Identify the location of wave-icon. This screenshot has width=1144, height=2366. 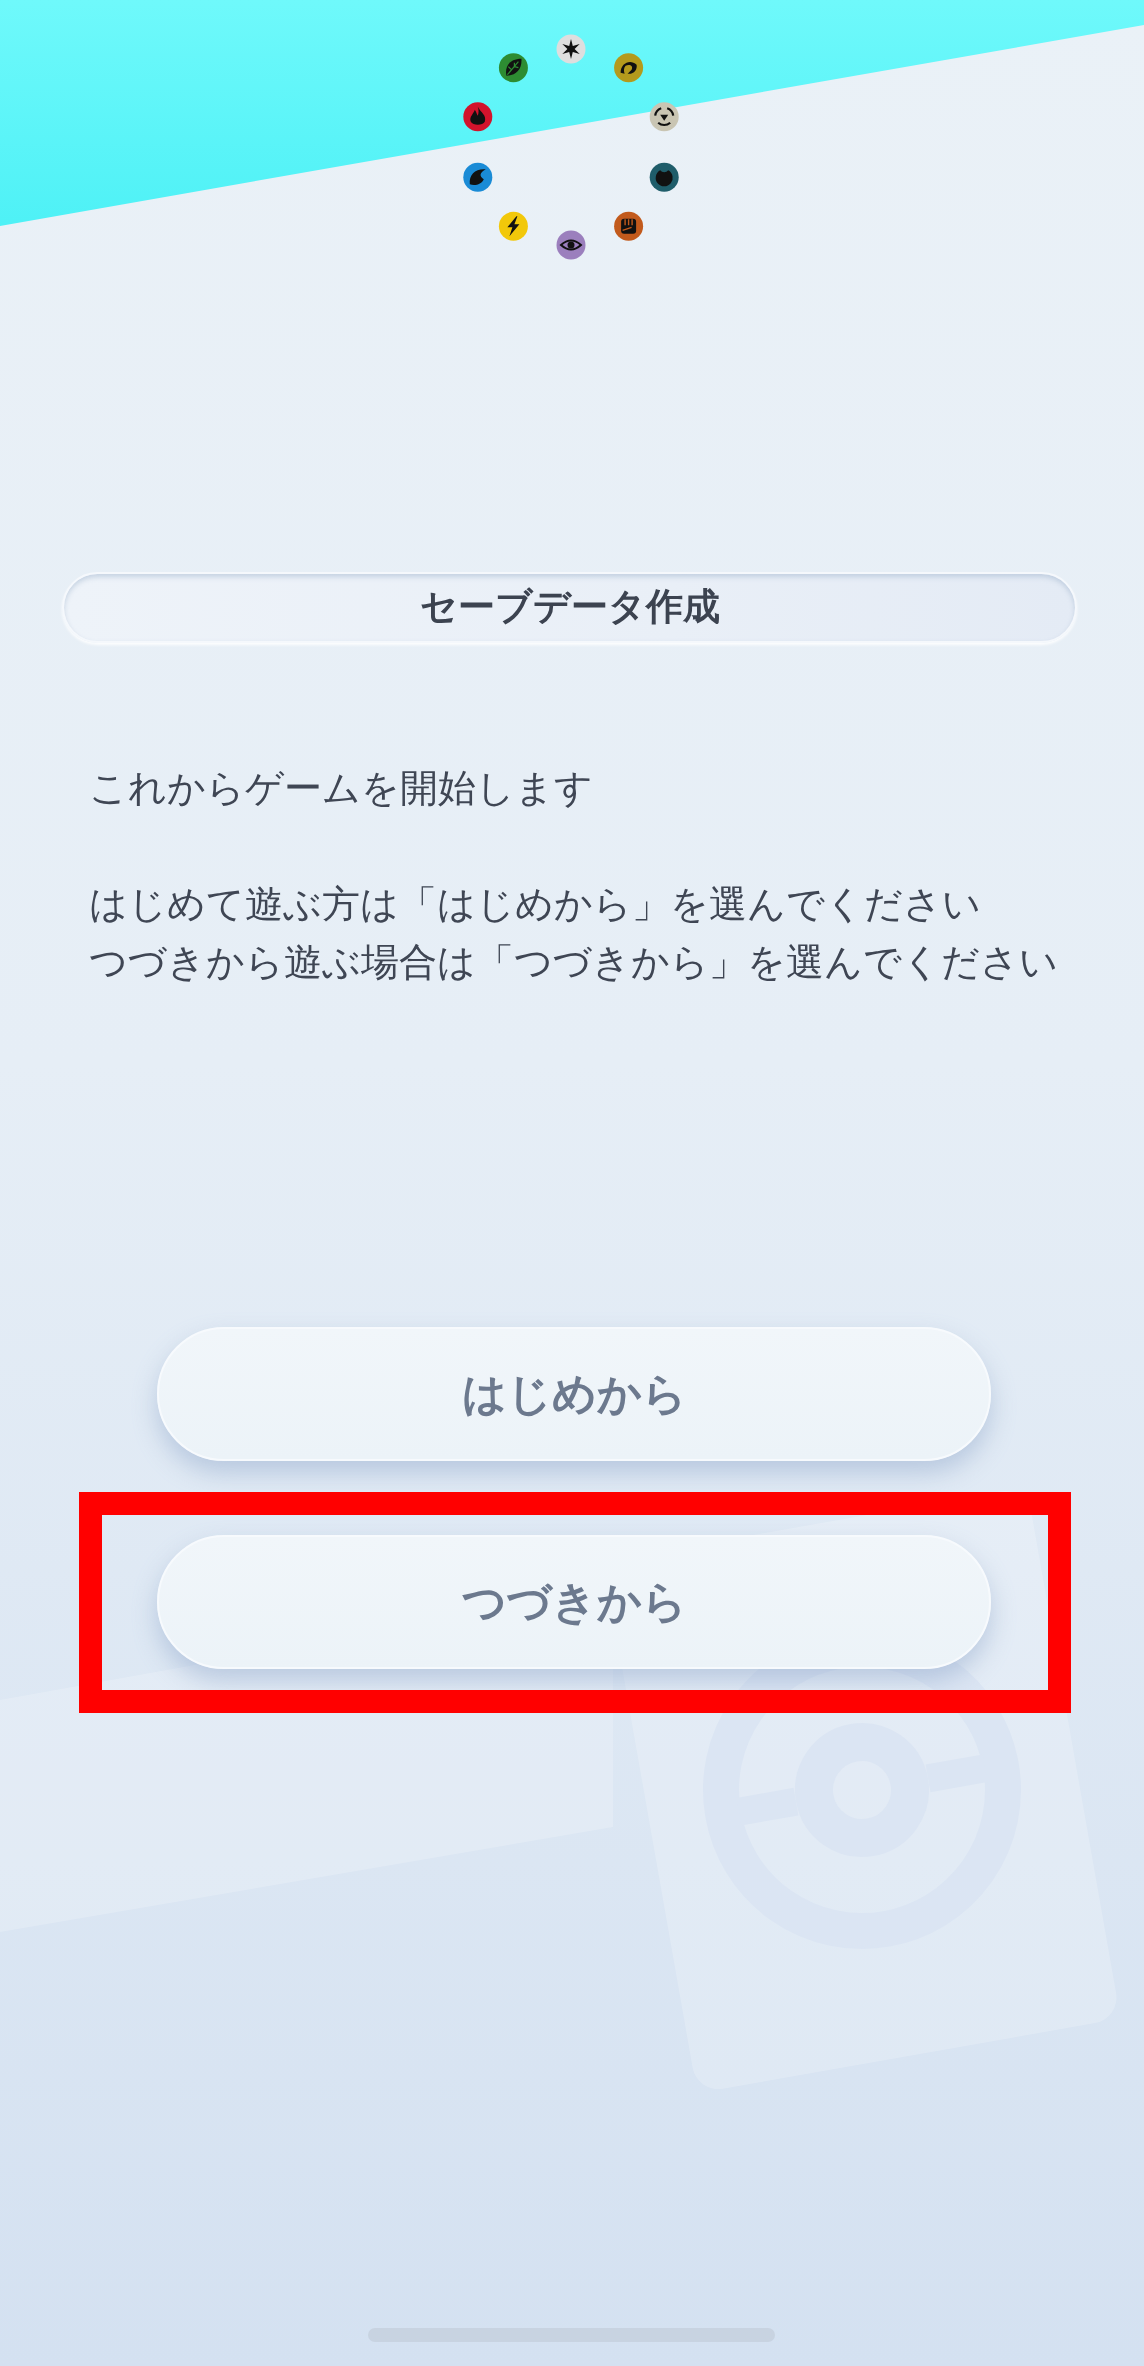
(478, 177).